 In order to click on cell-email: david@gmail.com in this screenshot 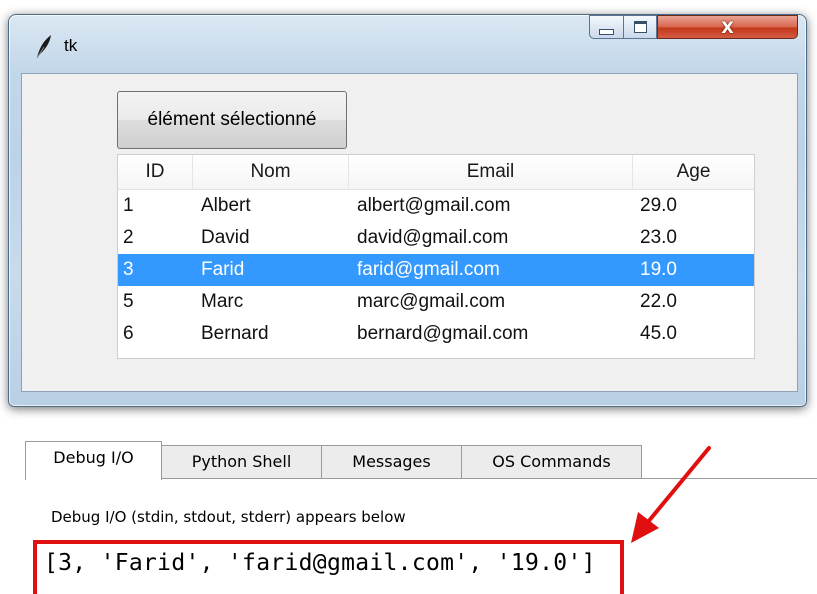, I will do `click(433, 237)`.